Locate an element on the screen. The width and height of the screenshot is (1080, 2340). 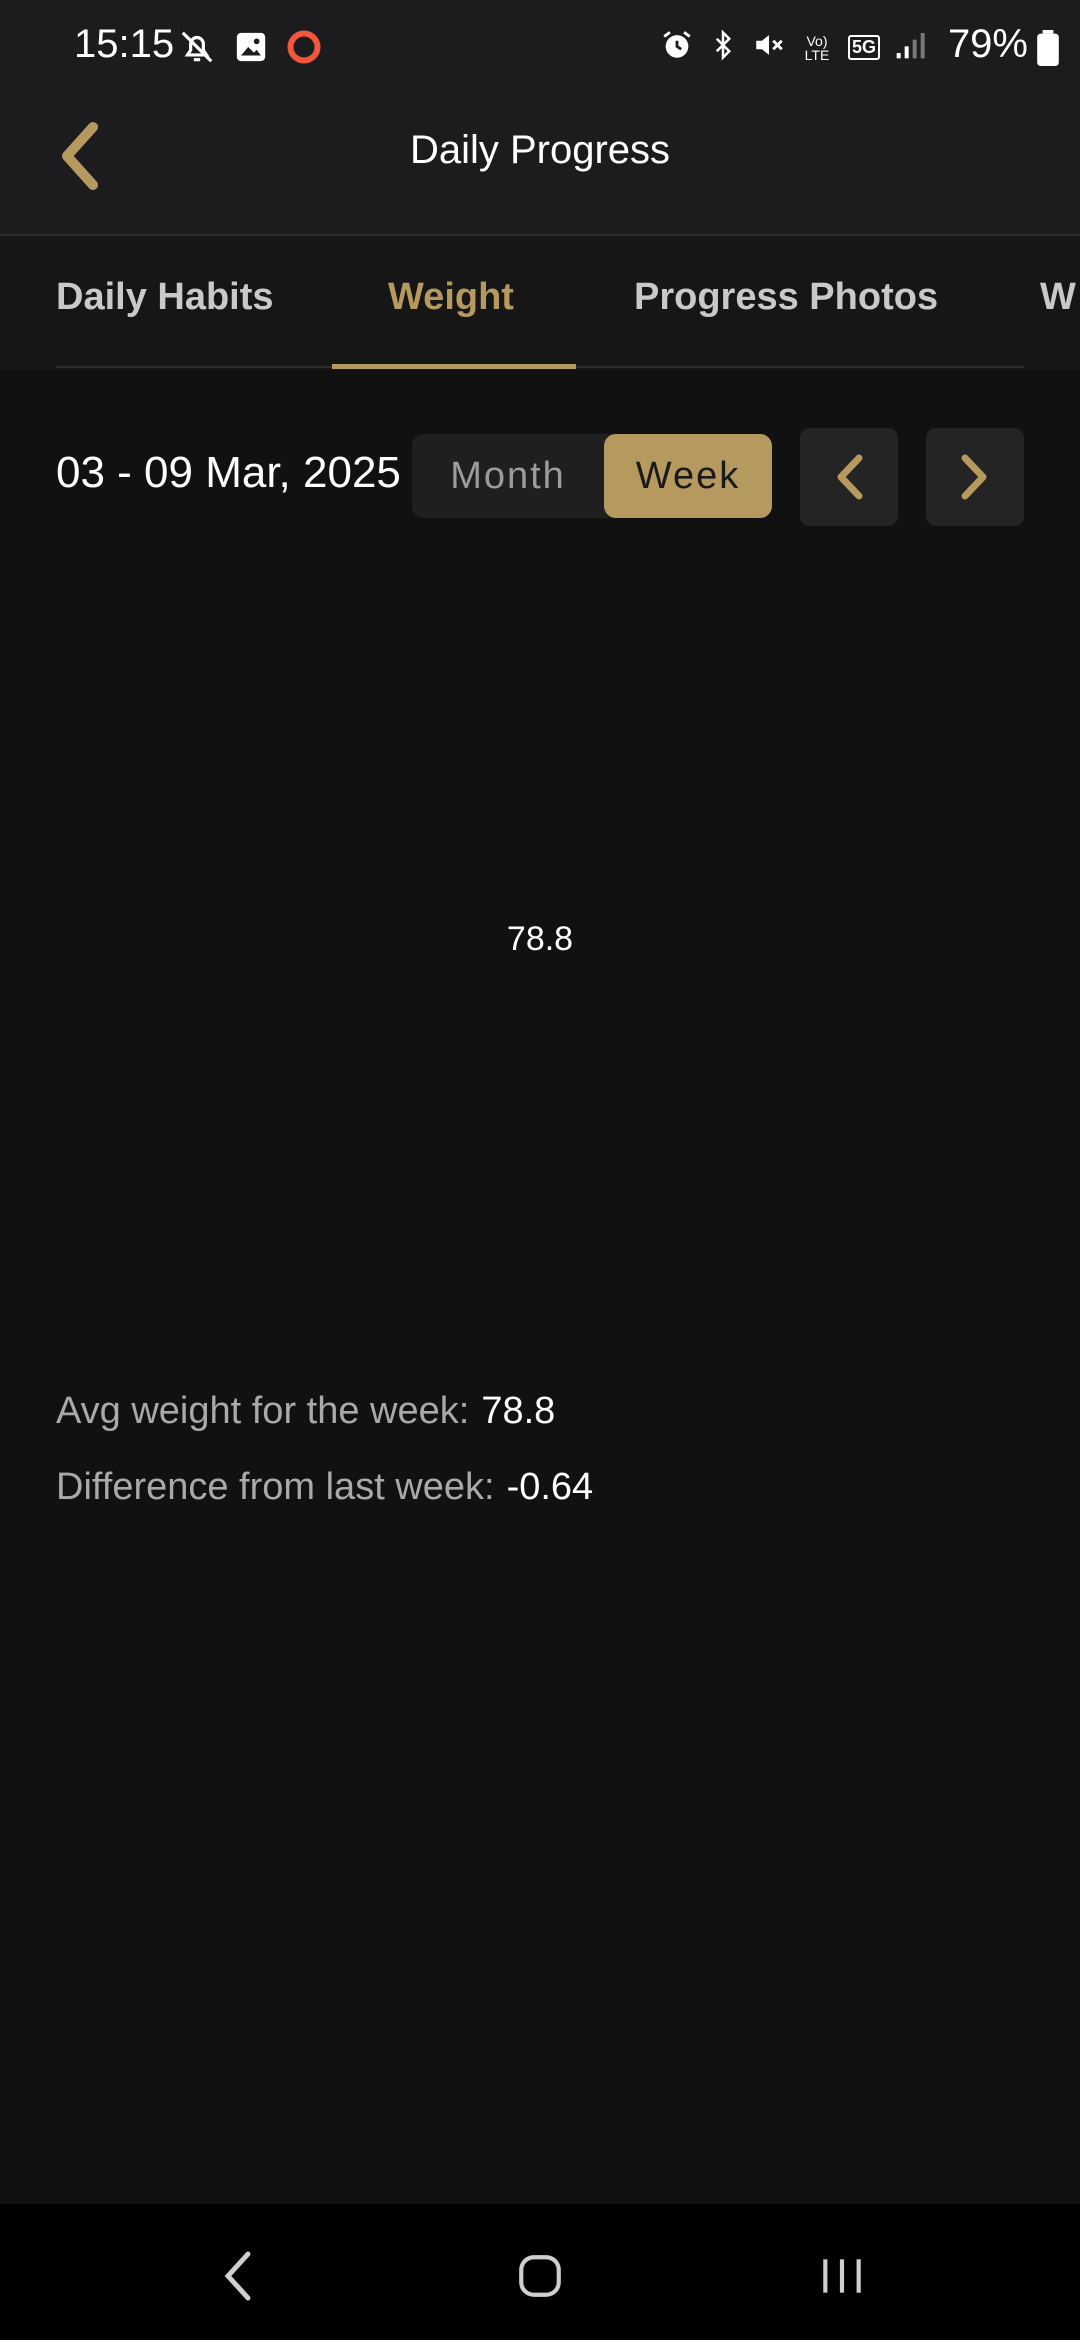
recents-icon is located at coordinates (842, 2276).